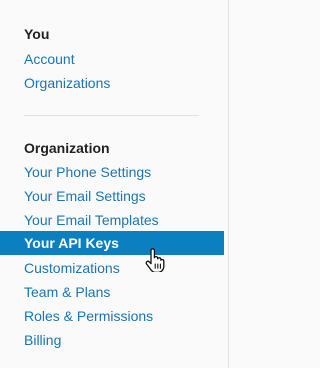 This screenshot has width=320, height=368. Describe the element at coordinates (42, 340) in the screenshot. I see `sidebar-item-billing: Billing` at that location.